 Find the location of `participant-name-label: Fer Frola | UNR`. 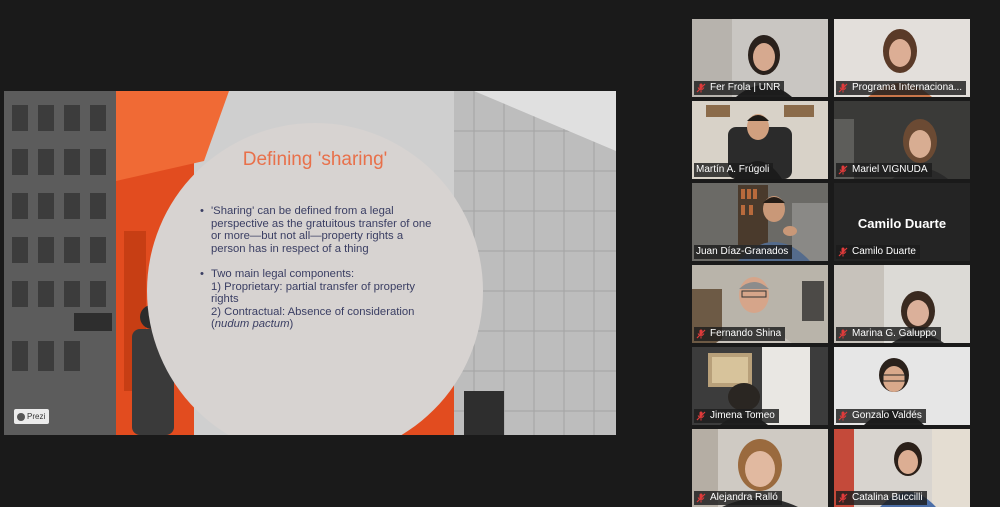

participant-name-label: Fer Frola | UNR is located at coordinates (739, 88).